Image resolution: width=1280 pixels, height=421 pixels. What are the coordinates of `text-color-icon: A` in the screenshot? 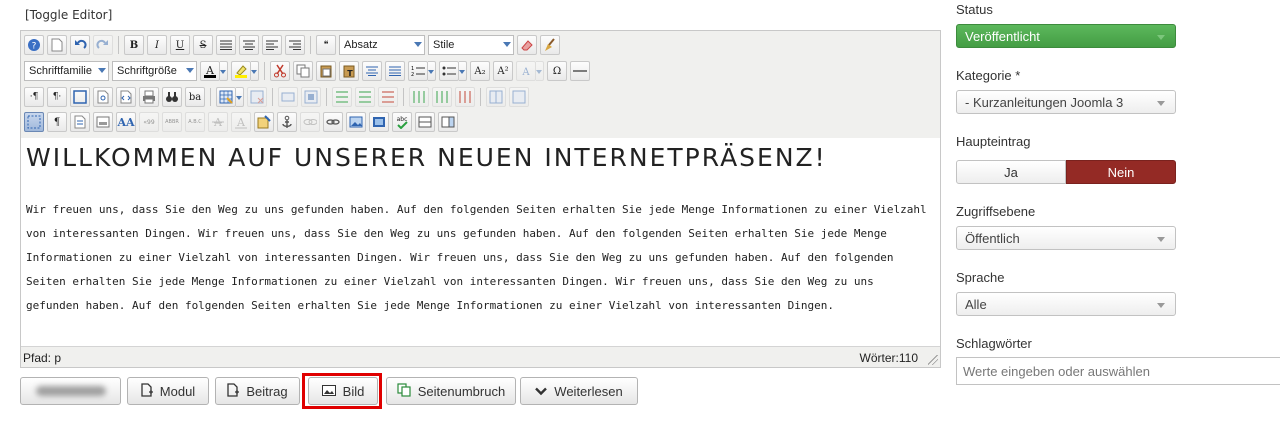 It's located at (210, 71).